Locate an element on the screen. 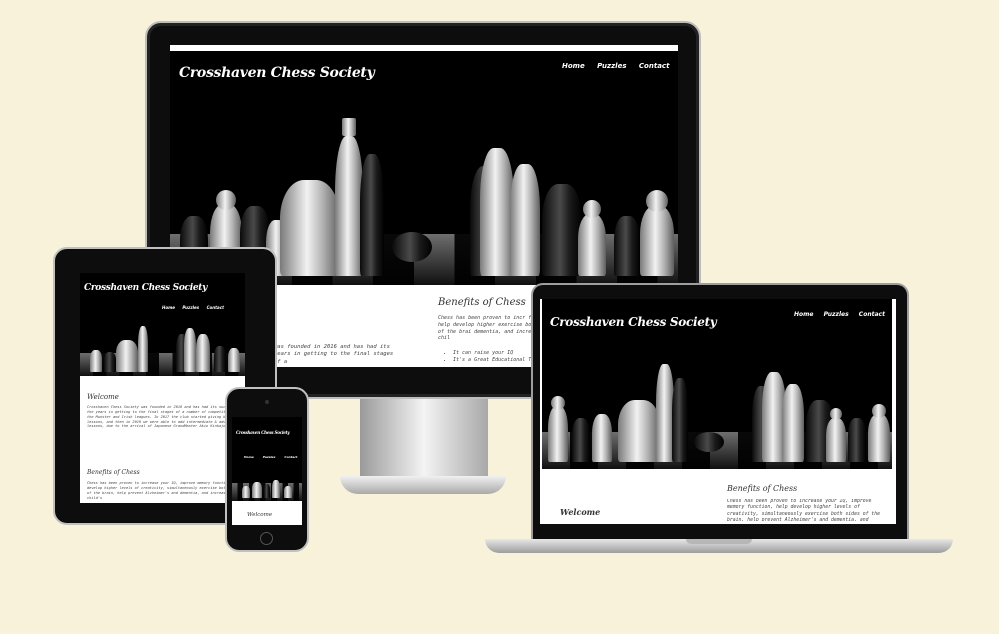 The height and width of the screenshot is (634, 999). monitor-base is located at coordinates (423, 485).